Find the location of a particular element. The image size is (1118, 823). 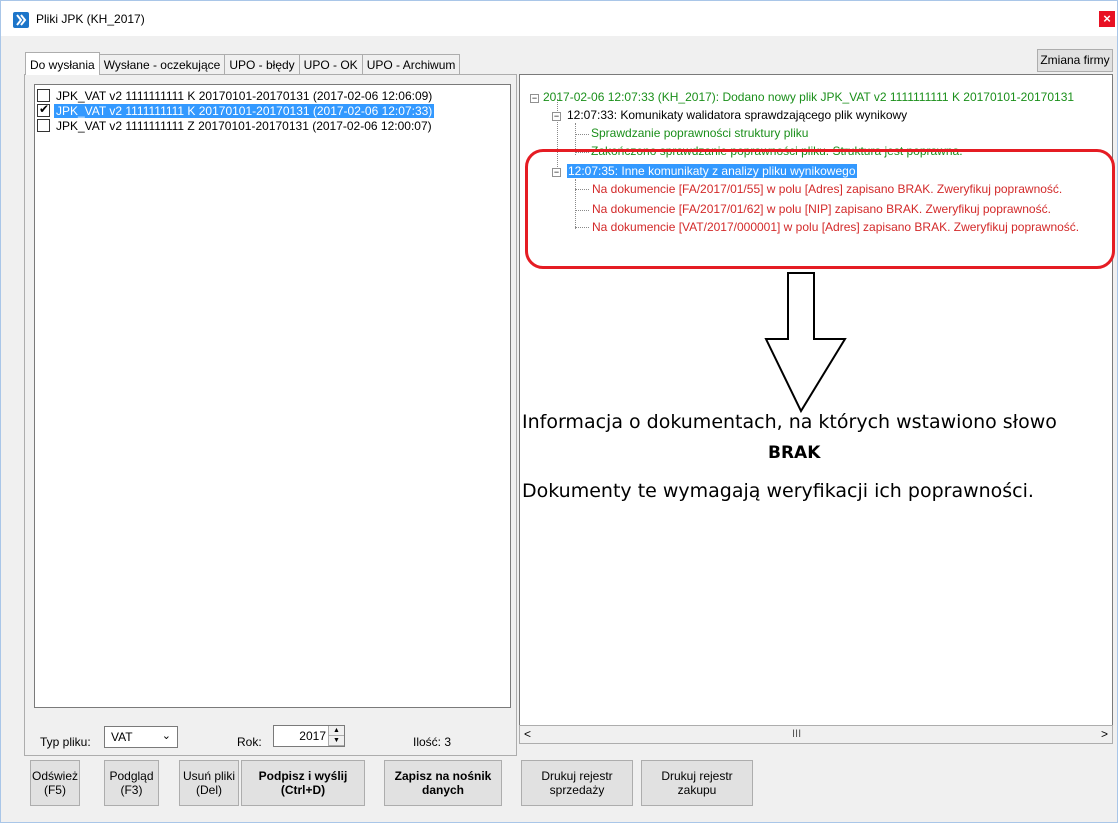

year-input: 2017 ▲ ▼ is located at coordinates (309, 736).